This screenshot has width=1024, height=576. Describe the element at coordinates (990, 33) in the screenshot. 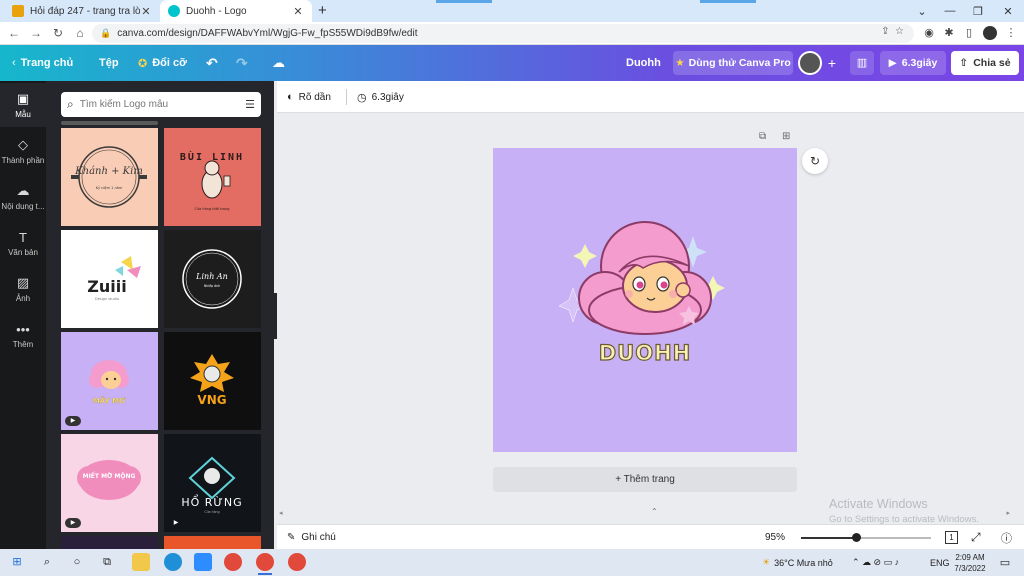

I see `profile-avatar` at that location.